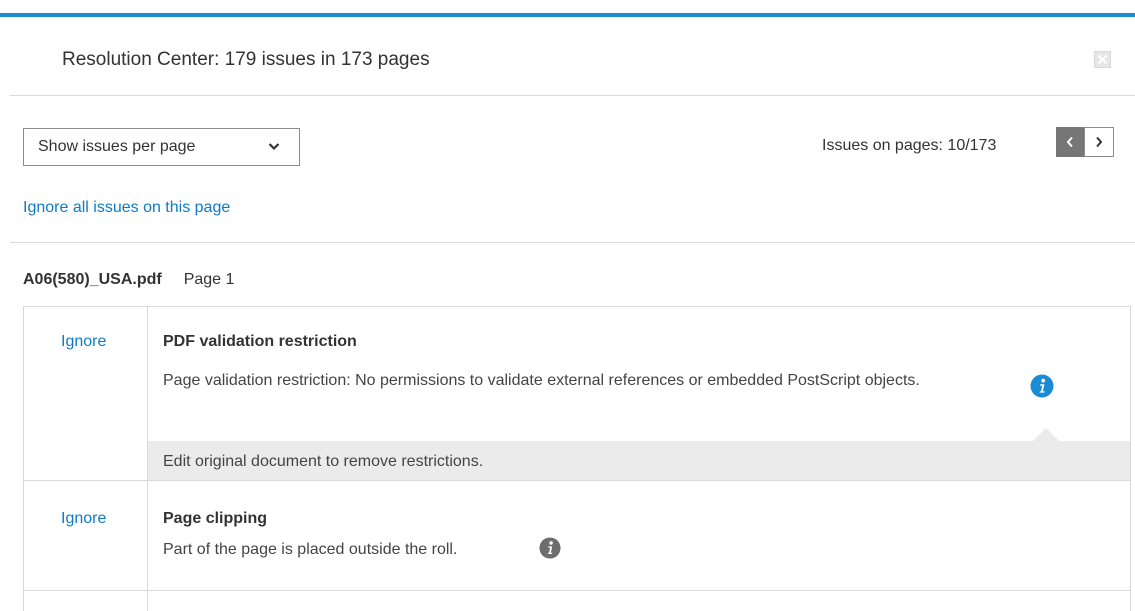 This screenshot has width=1135, height=611. Describe the element at coordinates (1046, 434) in the screenshot. I see `fix-callout-pointer` at that location.